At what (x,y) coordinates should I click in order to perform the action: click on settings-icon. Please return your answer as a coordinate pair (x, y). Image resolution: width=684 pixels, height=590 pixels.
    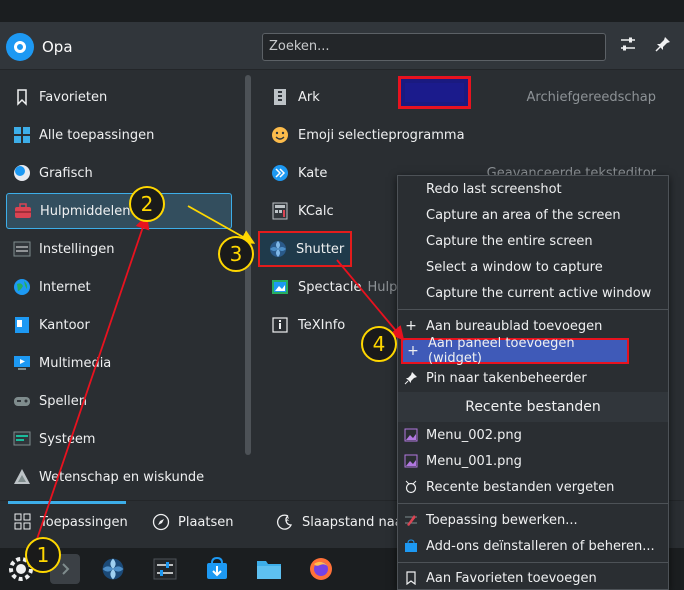
    Looking at the image, I should click on (22, 249).